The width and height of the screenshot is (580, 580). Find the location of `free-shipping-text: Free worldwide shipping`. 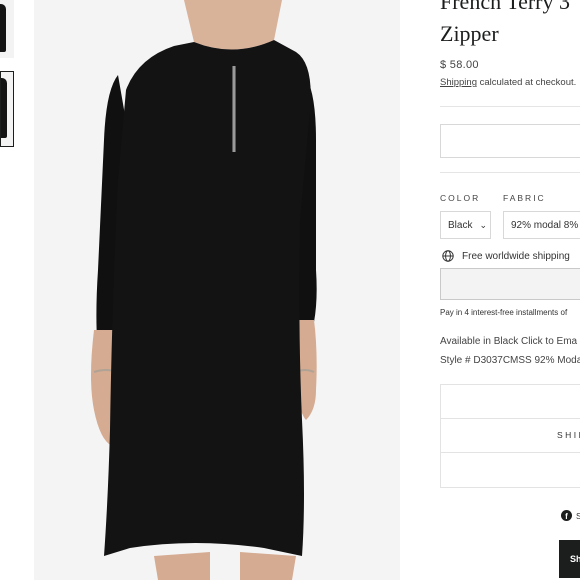

free-shipping-text: Free worldwide shipping is located at coordinates (516, 256).